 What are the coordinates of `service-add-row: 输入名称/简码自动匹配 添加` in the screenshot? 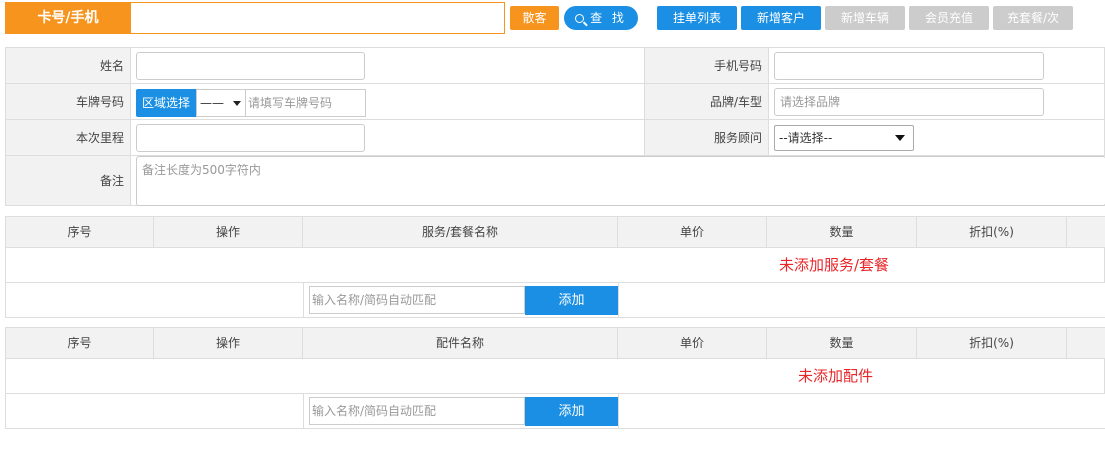 It's located at (555, 300).